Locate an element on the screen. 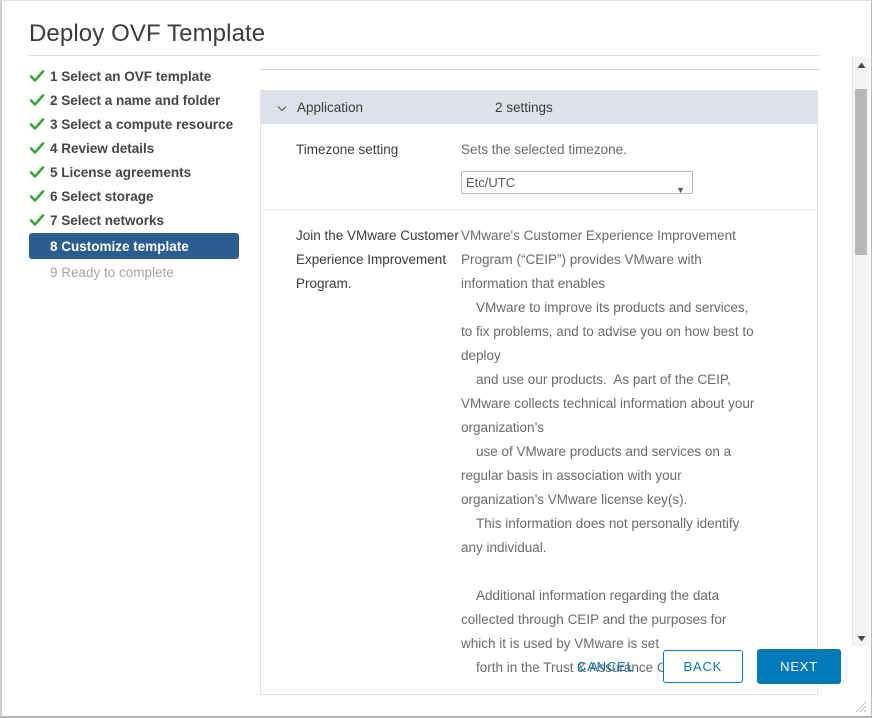 The height and width of the screenshot is (718, 872). wizard-step-9: 9 Ready to complete is located at coordinates (136, 272).